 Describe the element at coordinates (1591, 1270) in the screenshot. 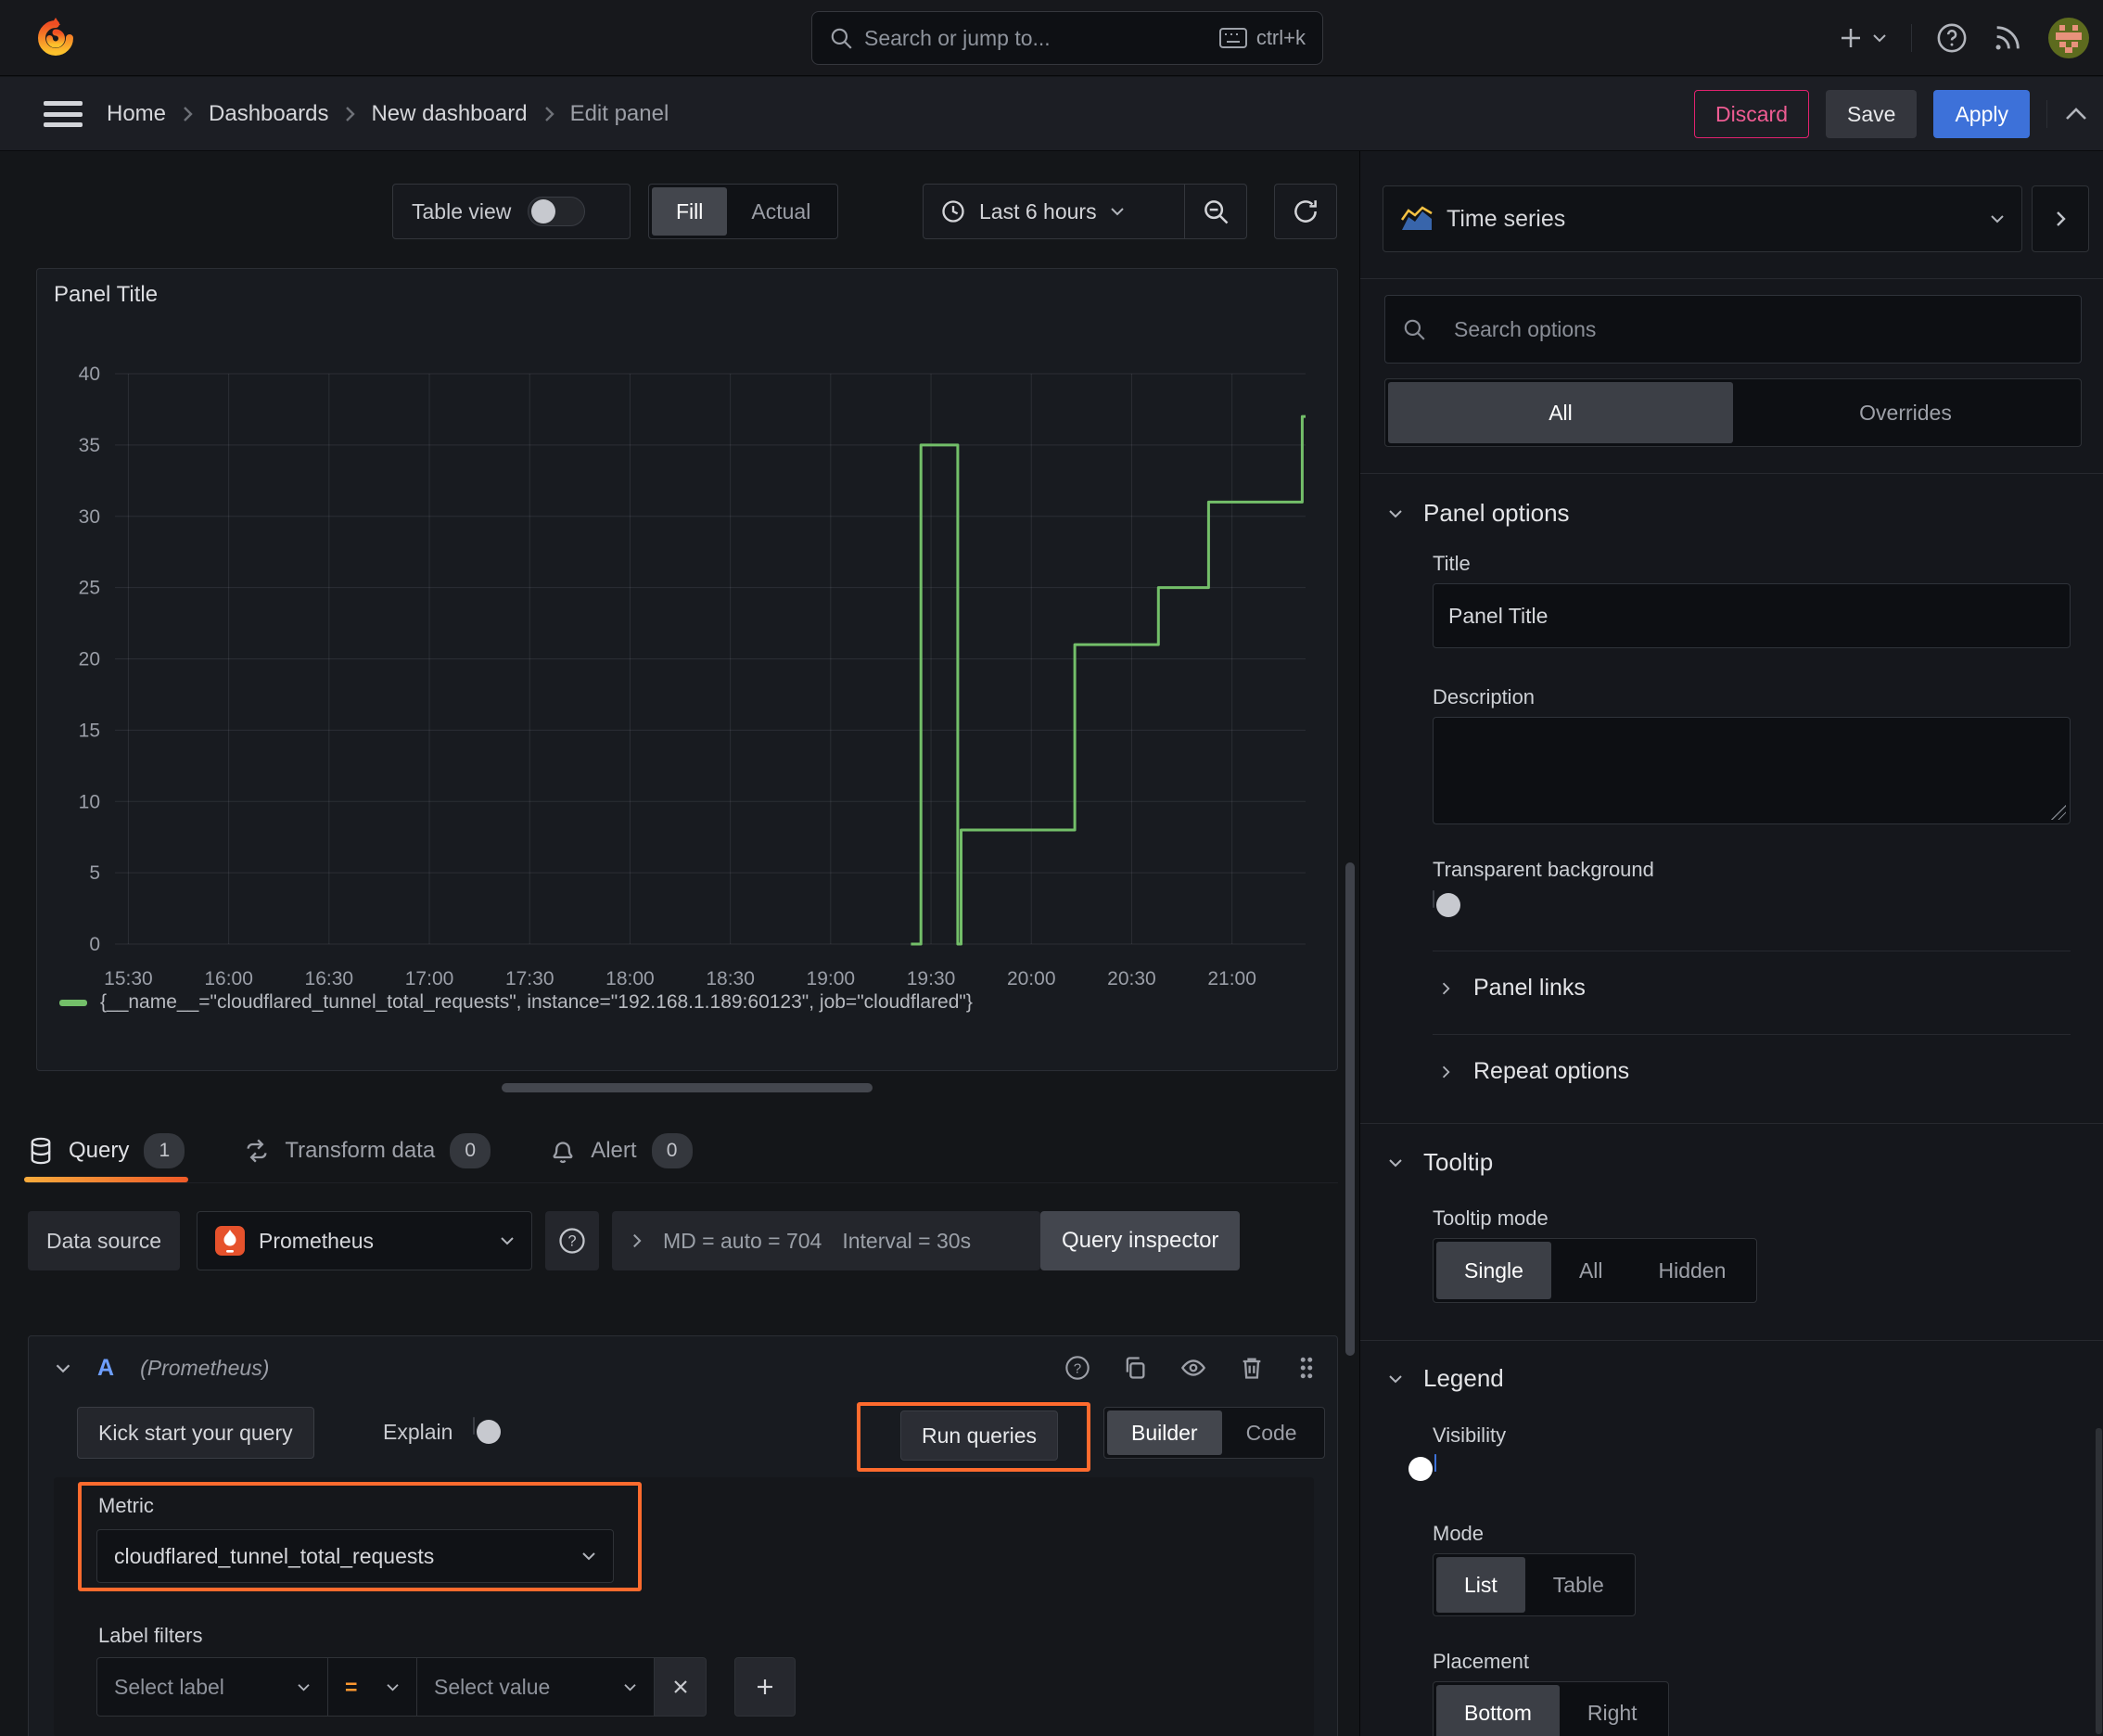

I see `tooltip-all-option: All` at that location.